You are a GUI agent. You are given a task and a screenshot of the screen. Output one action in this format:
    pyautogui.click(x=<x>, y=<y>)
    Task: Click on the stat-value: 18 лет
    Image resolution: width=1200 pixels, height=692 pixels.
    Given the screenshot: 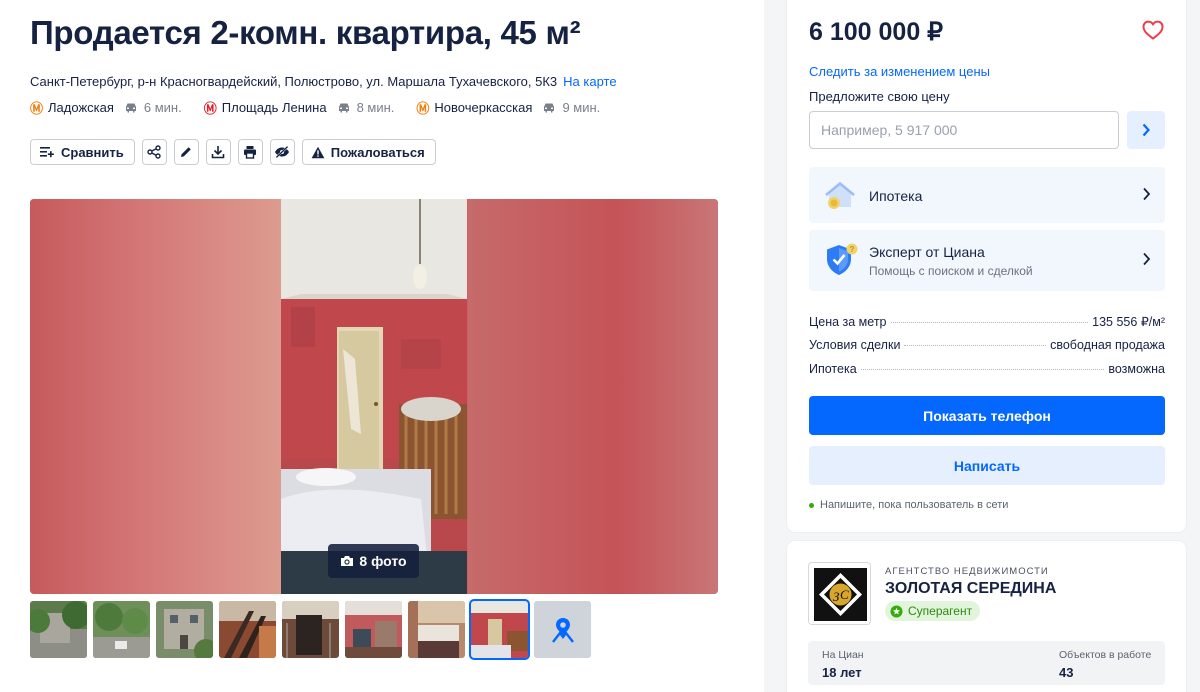 What is the action you would take?
    pyautogui.click(x=842, y=672)
    